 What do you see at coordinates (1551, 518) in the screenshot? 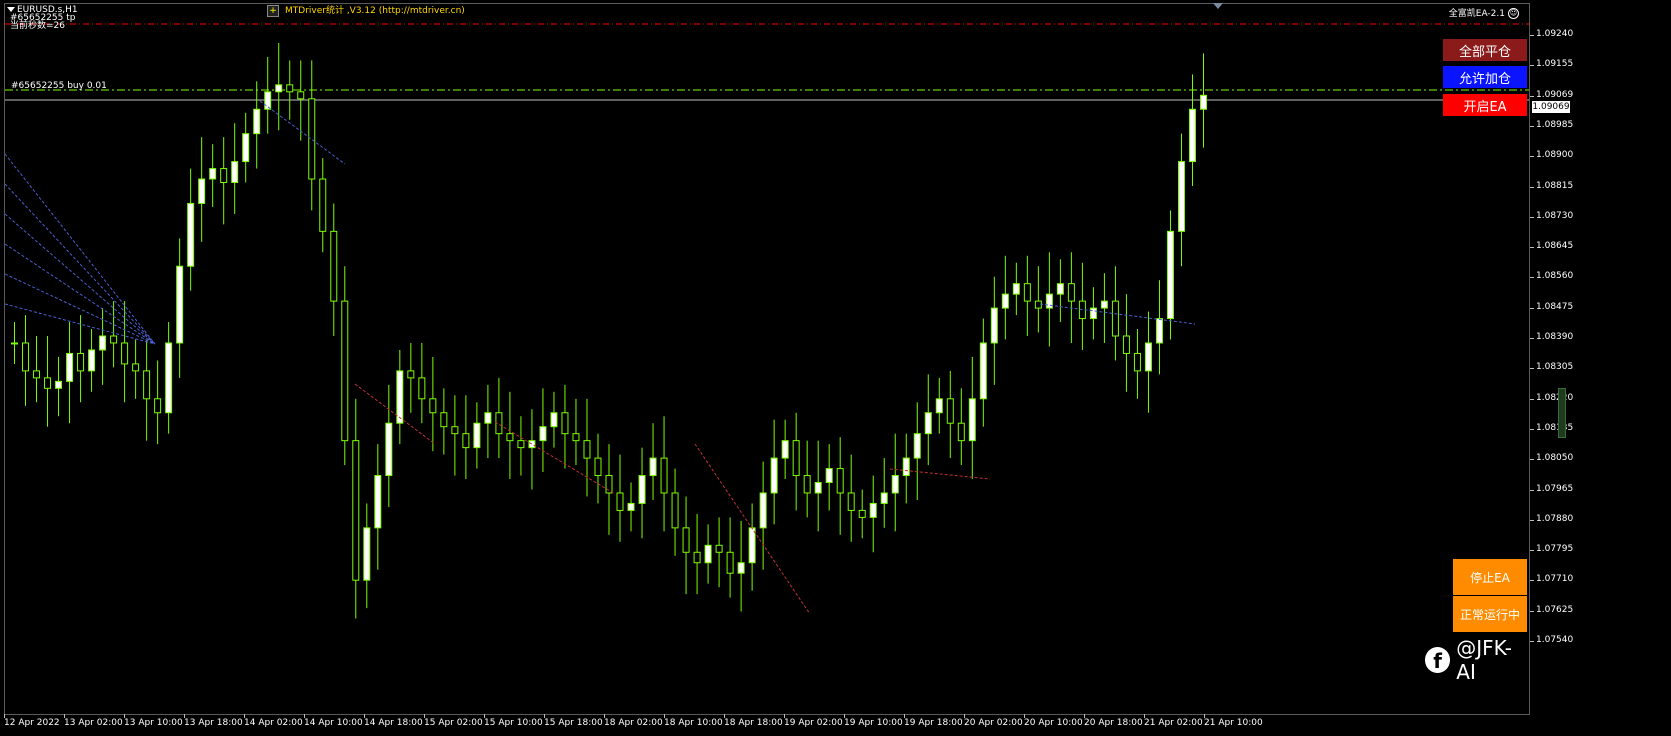
I see `y-tick: 1.07880` at bounding box center [1551, 518].